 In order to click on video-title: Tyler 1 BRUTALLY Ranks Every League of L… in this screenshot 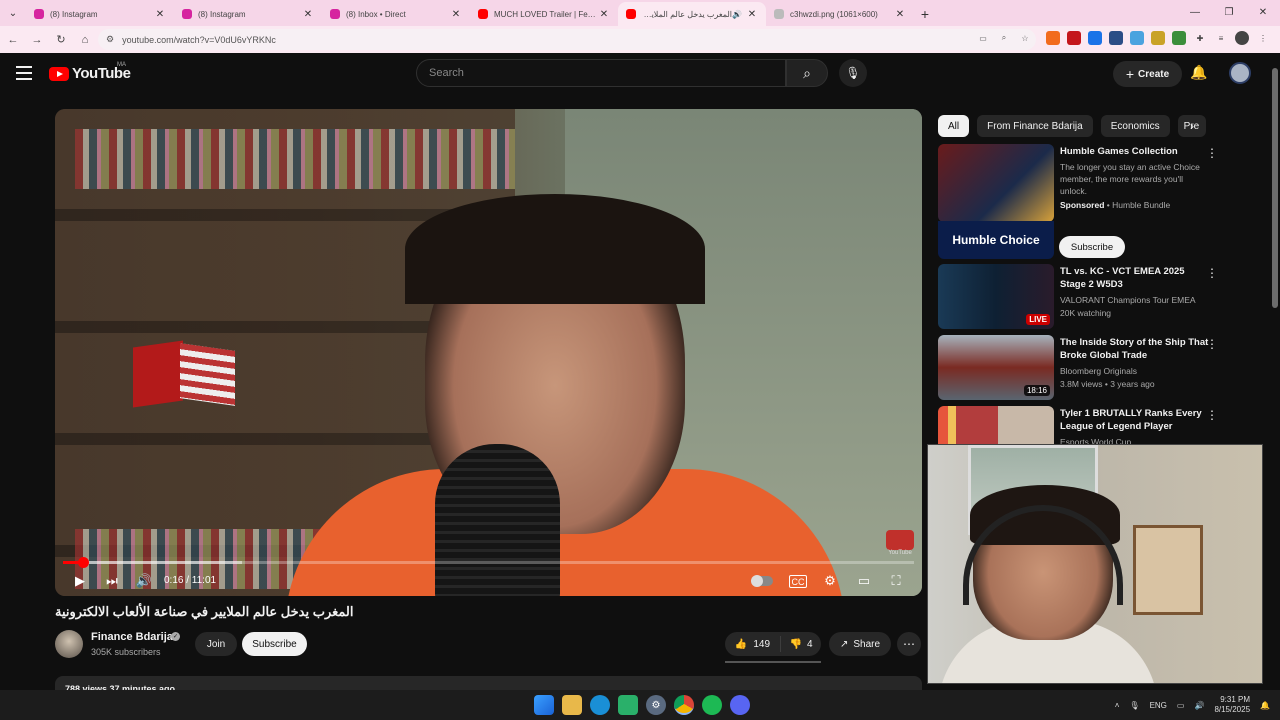, I will do `click(1135, 420)`.